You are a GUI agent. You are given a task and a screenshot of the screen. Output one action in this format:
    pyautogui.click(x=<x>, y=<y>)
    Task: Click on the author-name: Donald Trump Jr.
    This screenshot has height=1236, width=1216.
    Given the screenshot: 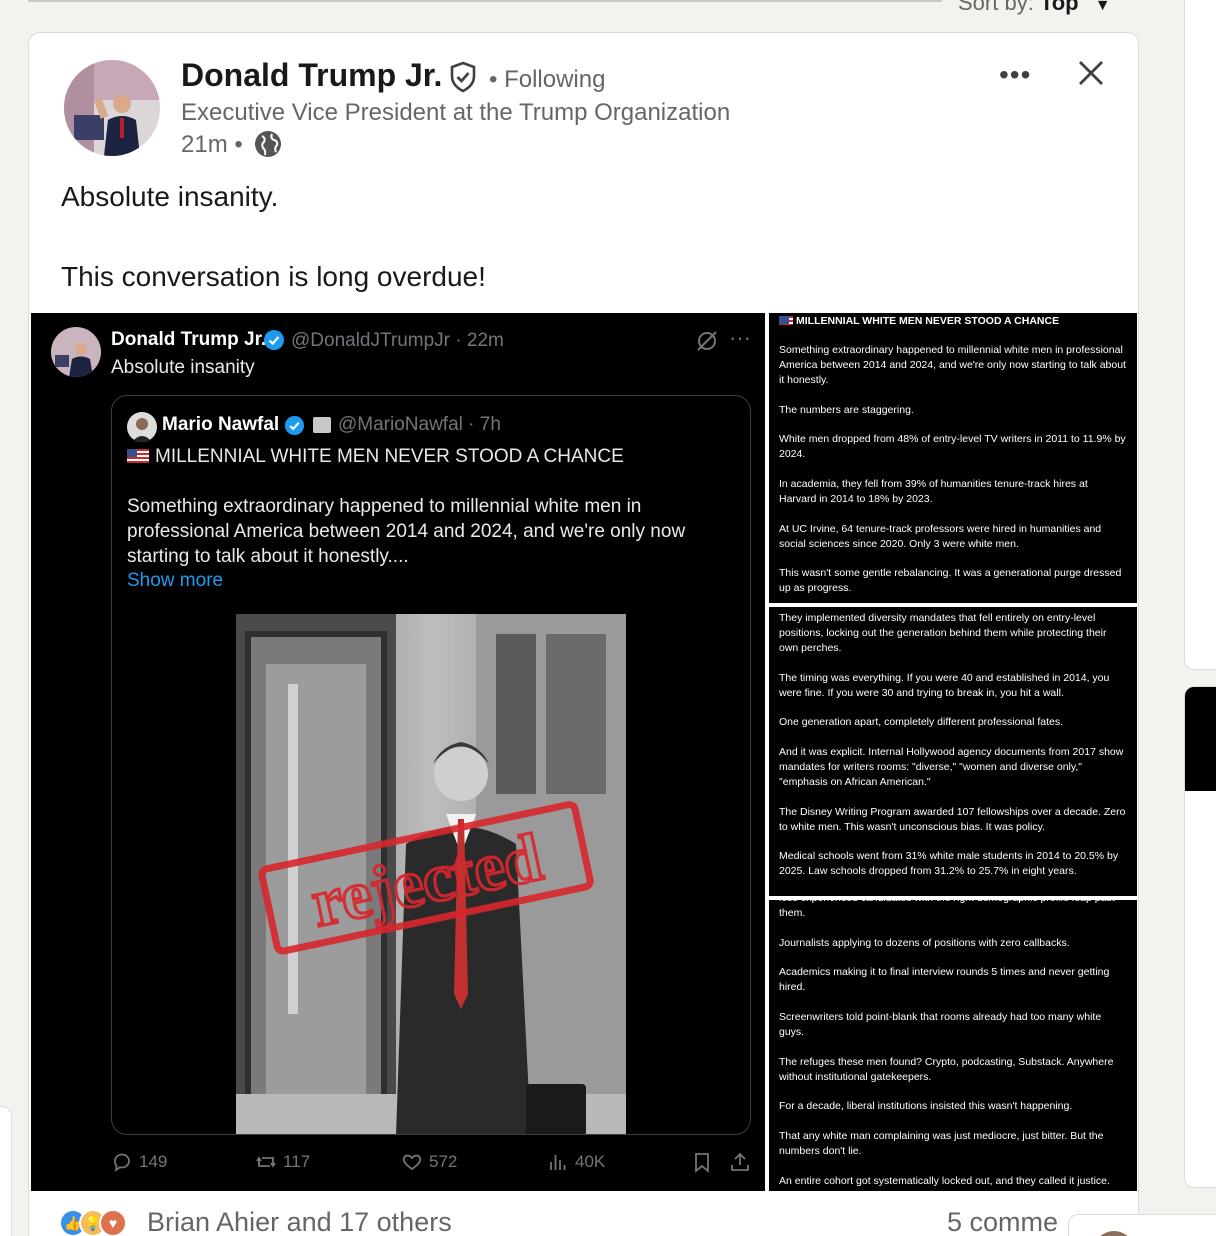 What is the action you would take?
    pyautogui.click(x=311, y=75)
    